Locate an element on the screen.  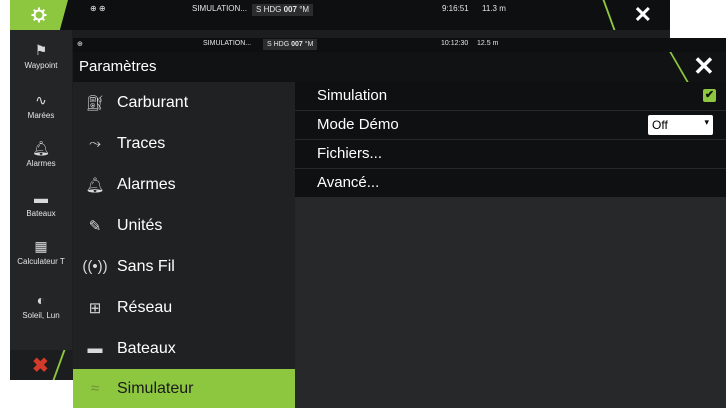
back-heading-unit: °M is located at coordinates (304, 9).